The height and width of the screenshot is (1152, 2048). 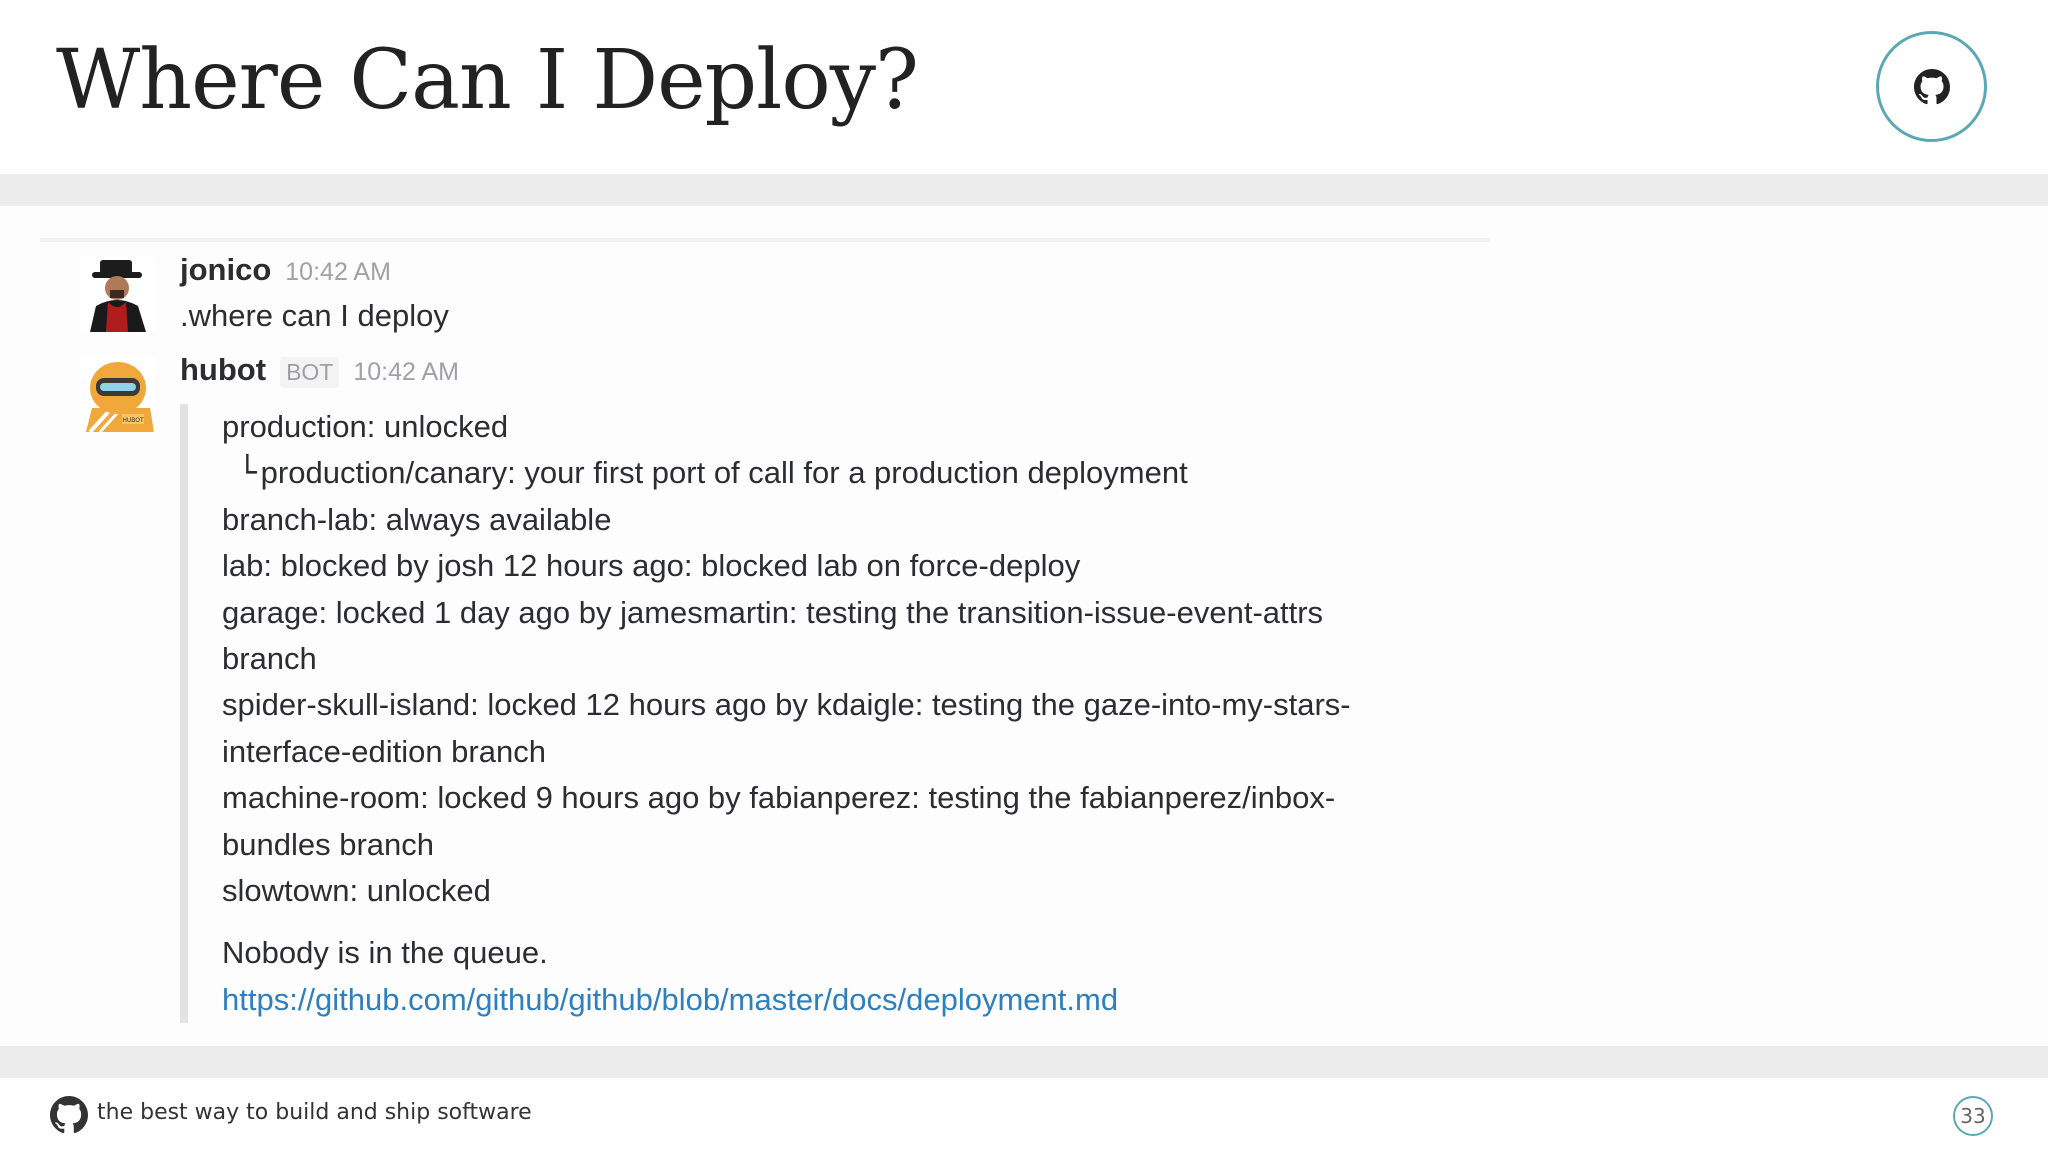 I want to click on message-author: jonico, so click(x=225, y=270).